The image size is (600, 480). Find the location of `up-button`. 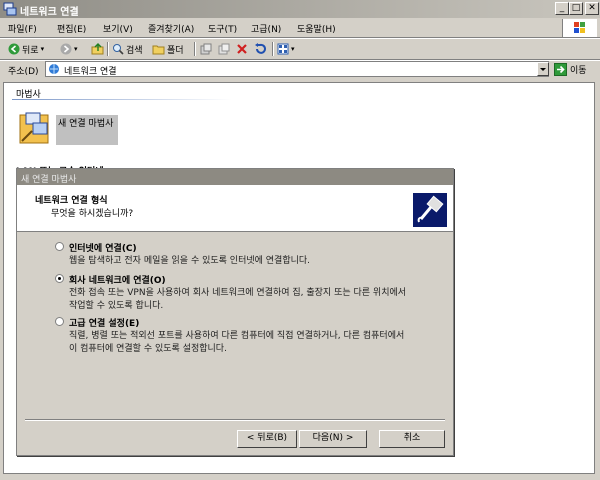

up-button is located at coordinates (98, 49).